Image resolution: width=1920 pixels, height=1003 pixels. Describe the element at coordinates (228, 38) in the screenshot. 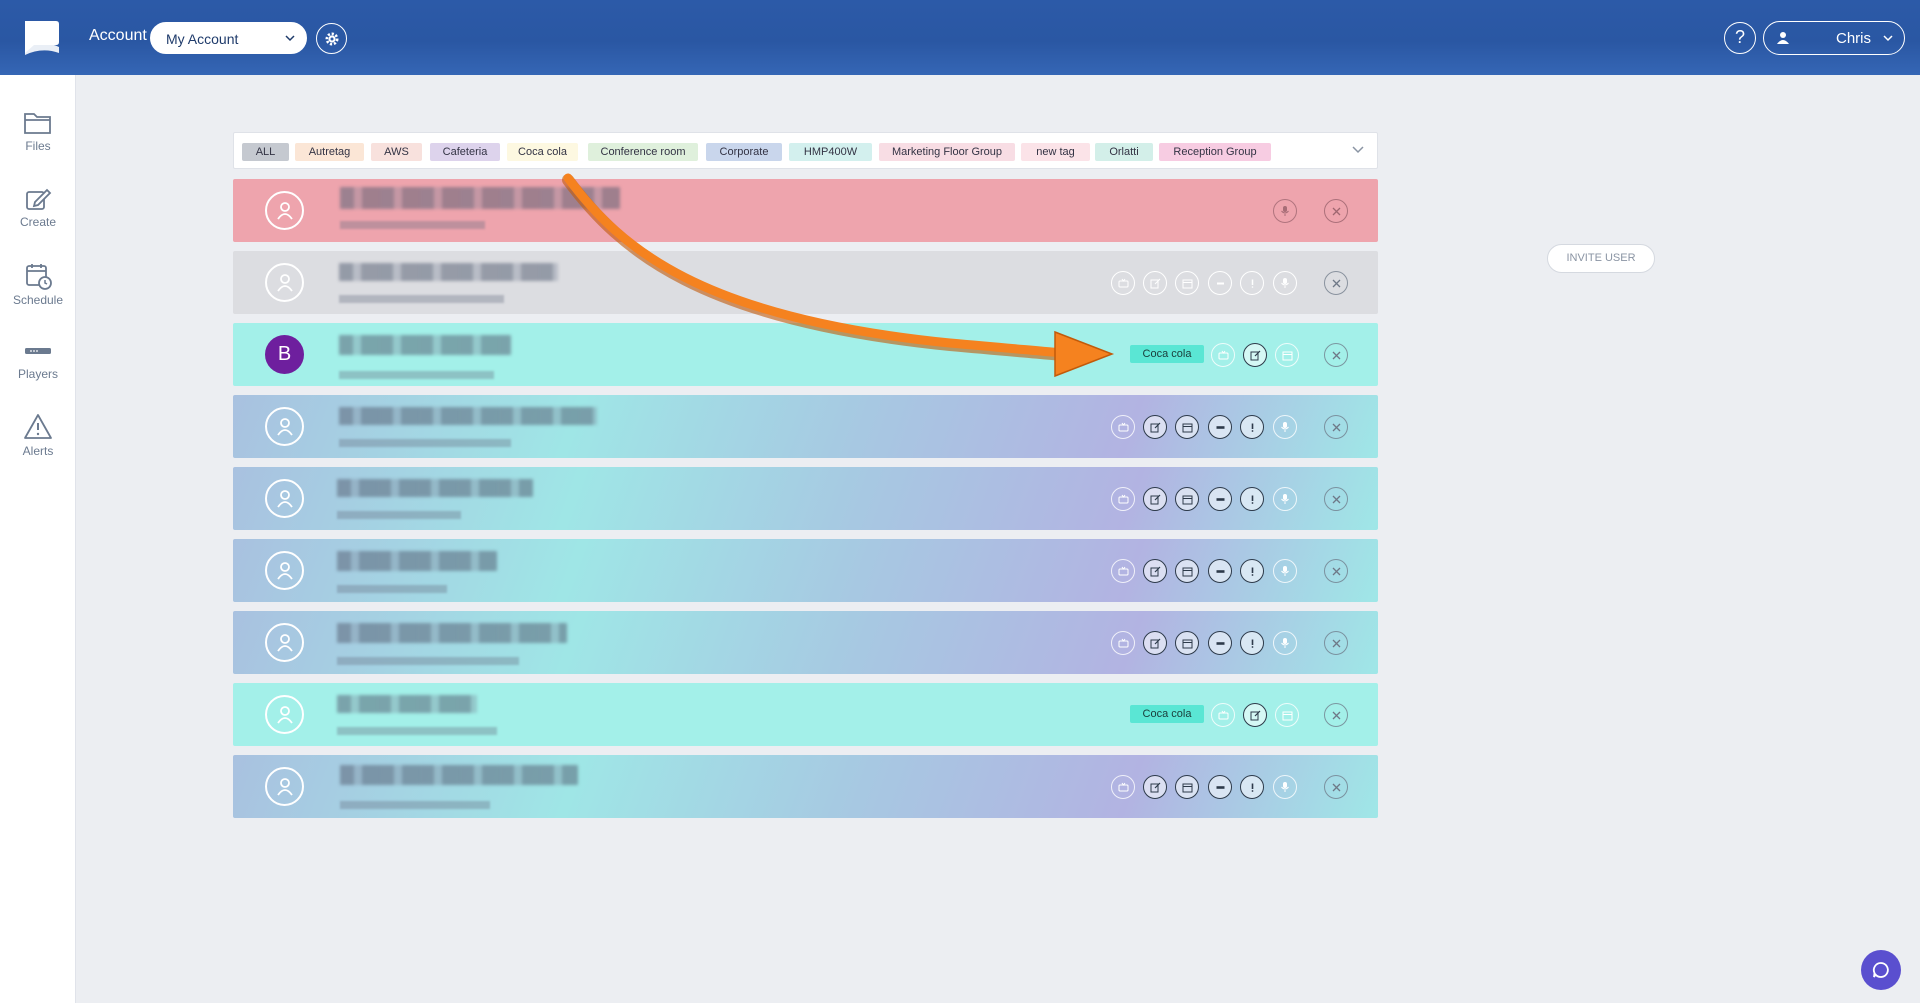

I see `account-select: My Account` at that location.